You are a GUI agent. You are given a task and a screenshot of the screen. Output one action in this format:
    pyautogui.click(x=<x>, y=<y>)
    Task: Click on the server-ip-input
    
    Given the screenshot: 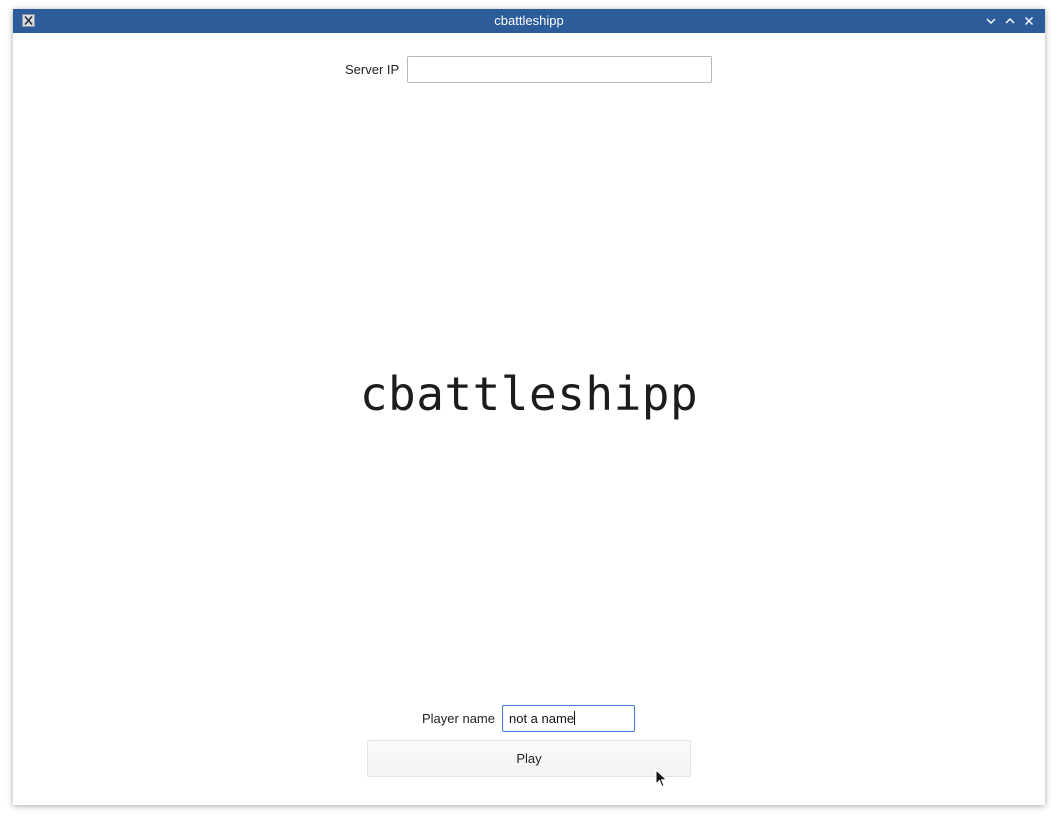 What is the action you would take?
    pyautogui.click(x=559, y=69)
    